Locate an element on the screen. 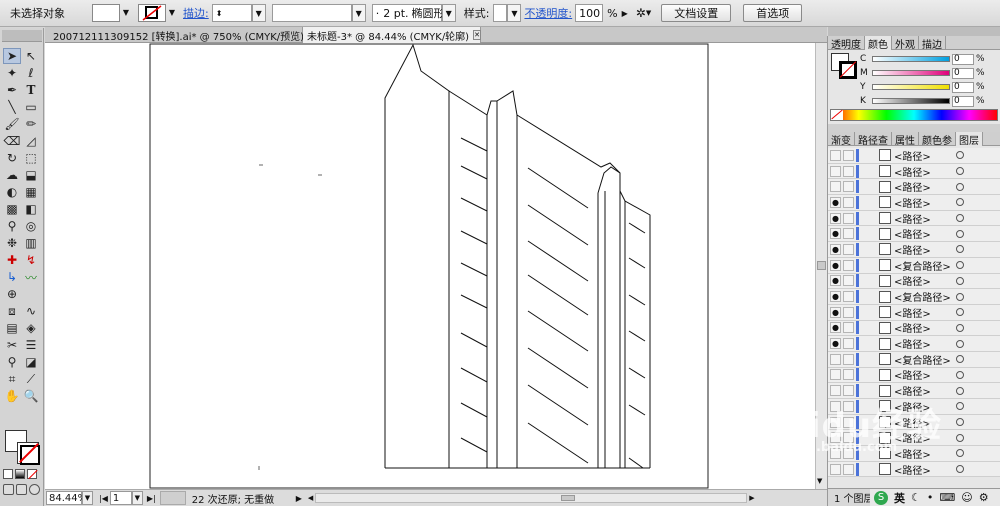 The image size is (1000, 506). tab-color: 颜色 is located at coordinates (878, 43).